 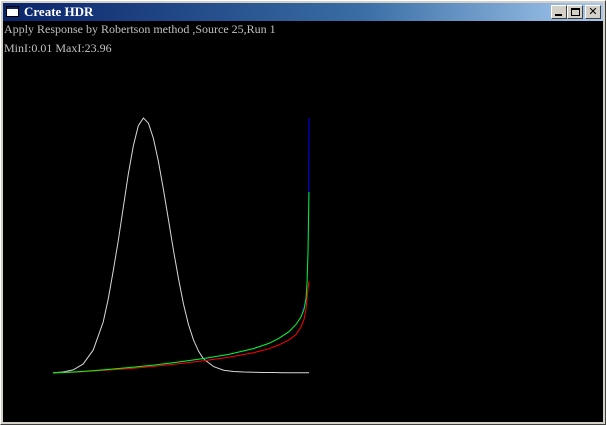 I want to click on minimize-icon, so click(x=558, y=15).